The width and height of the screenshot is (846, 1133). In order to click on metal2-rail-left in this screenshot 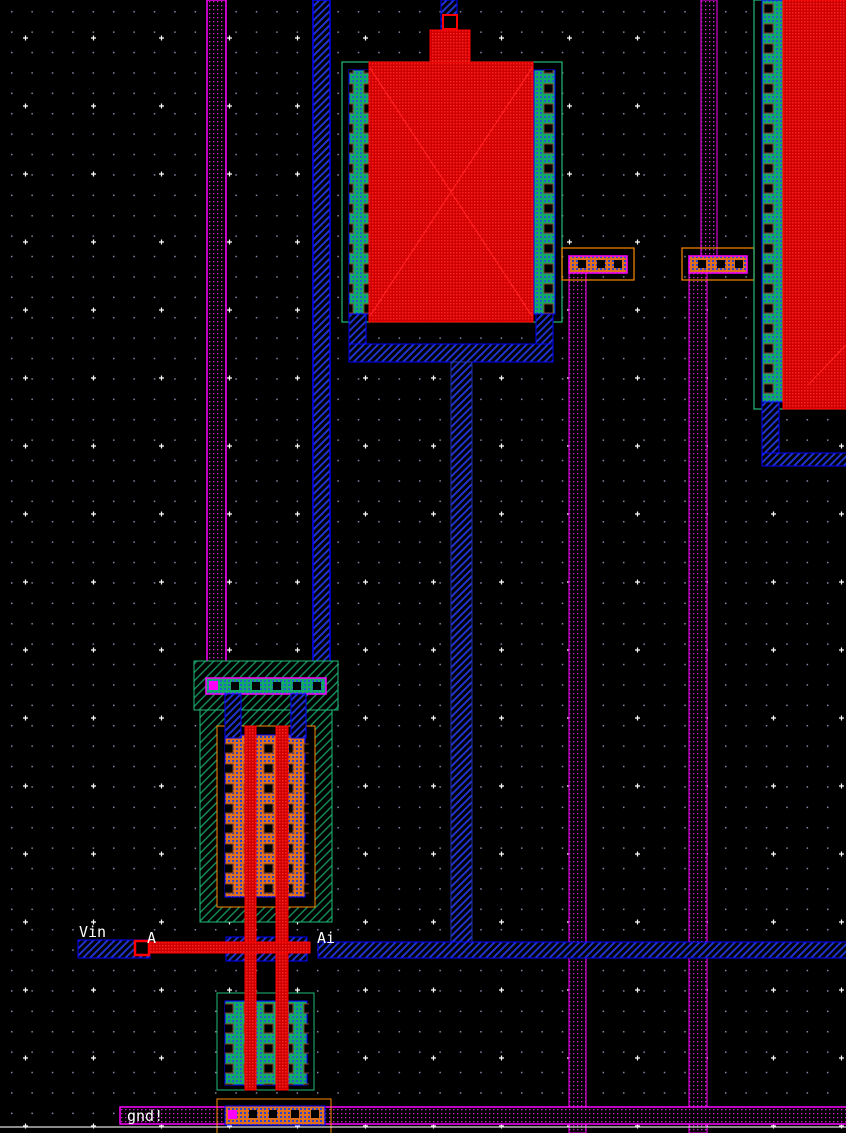, I will do `click(216, 343)`.